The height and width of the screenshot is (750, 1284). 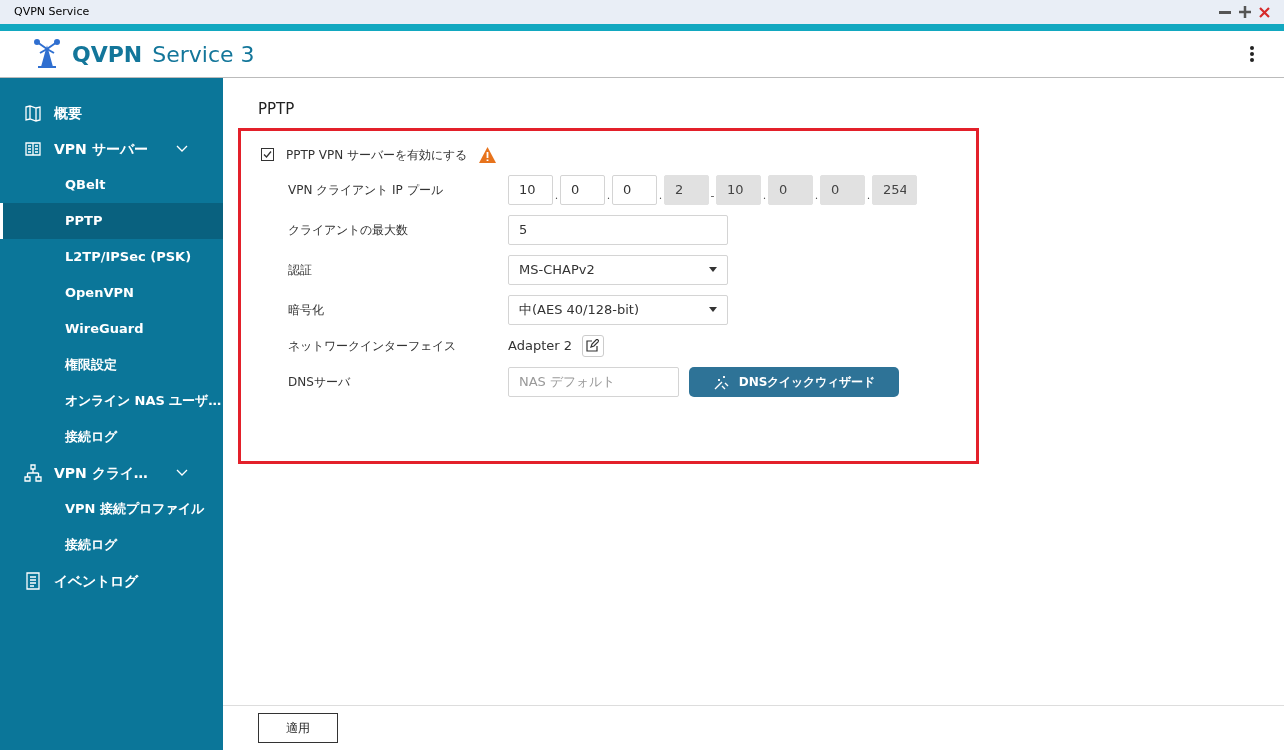 What do you see at coordinates (111, 293) in the screenshot?
I see `sidebar-item: OpenVPN` at bounding box center [111, 293].